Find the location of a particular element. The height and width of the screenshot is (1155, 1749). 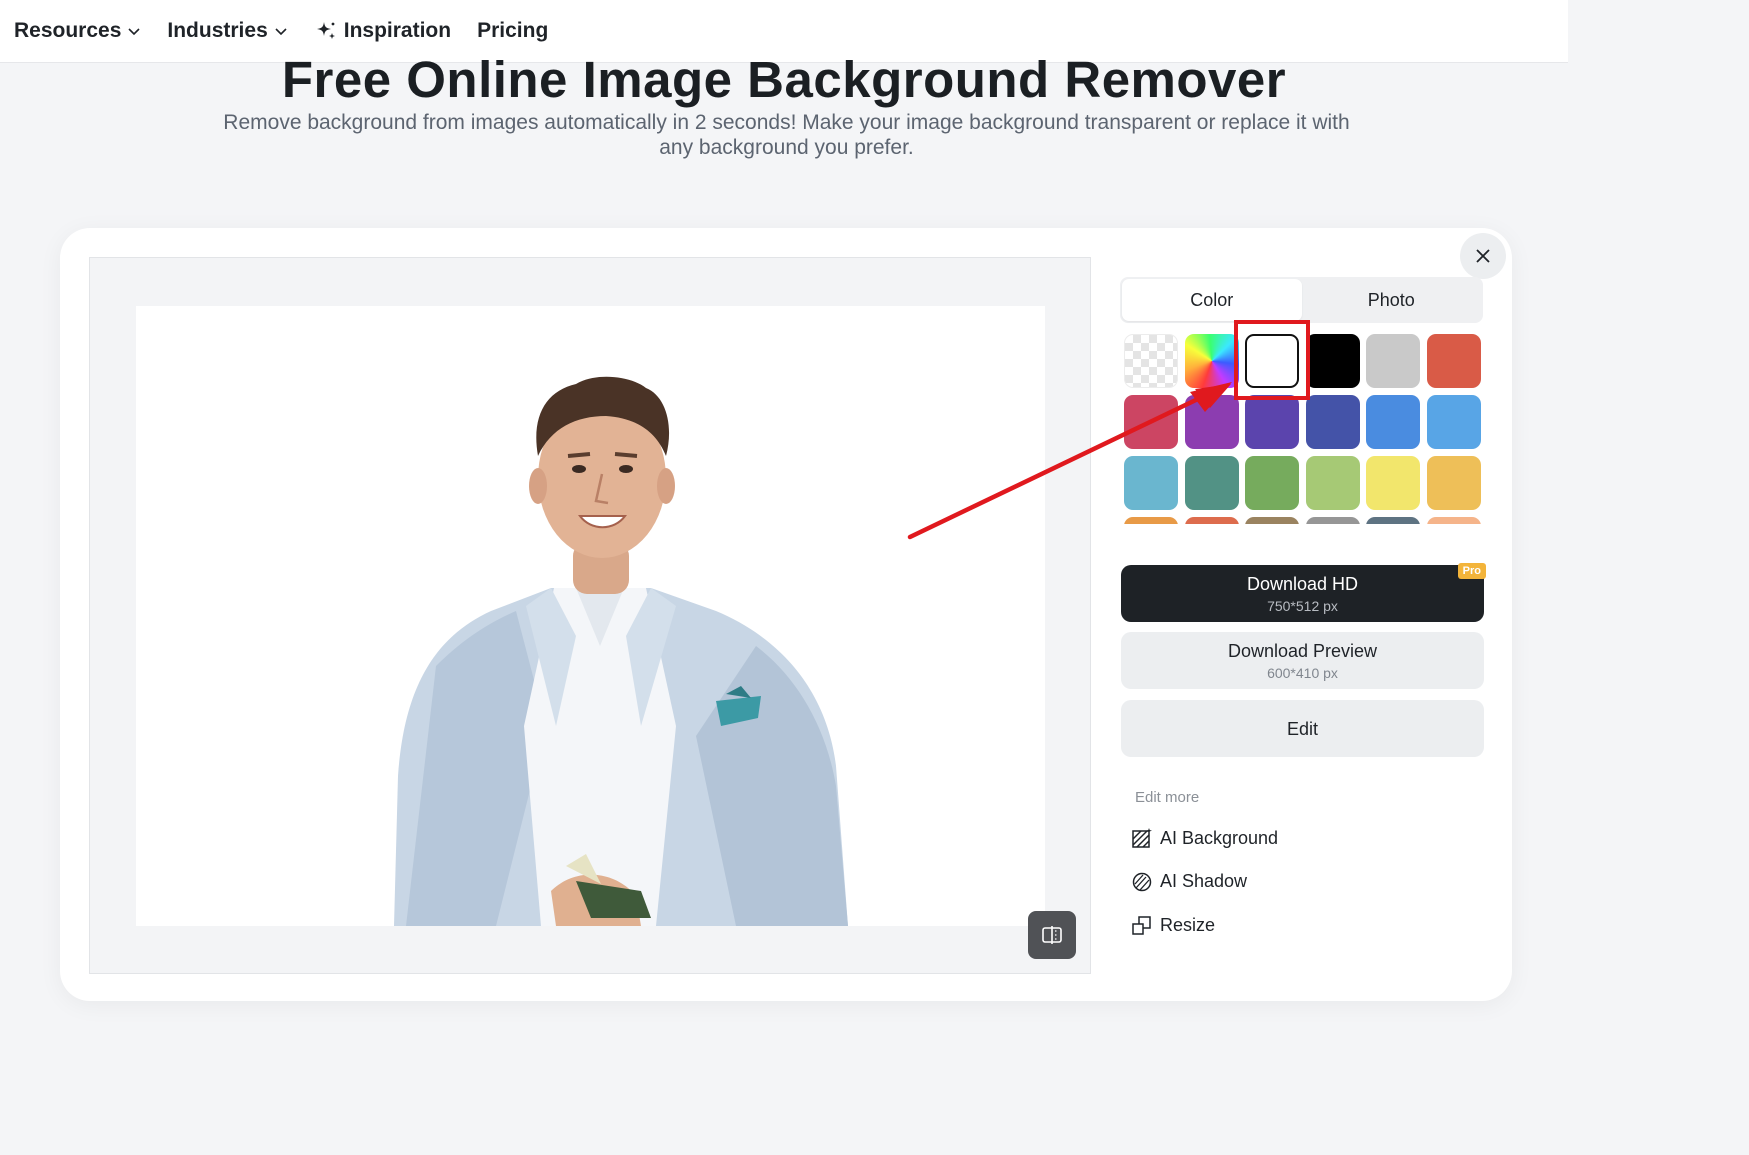

download-hd-label: Download HD is located at coordinates (1302, 583).